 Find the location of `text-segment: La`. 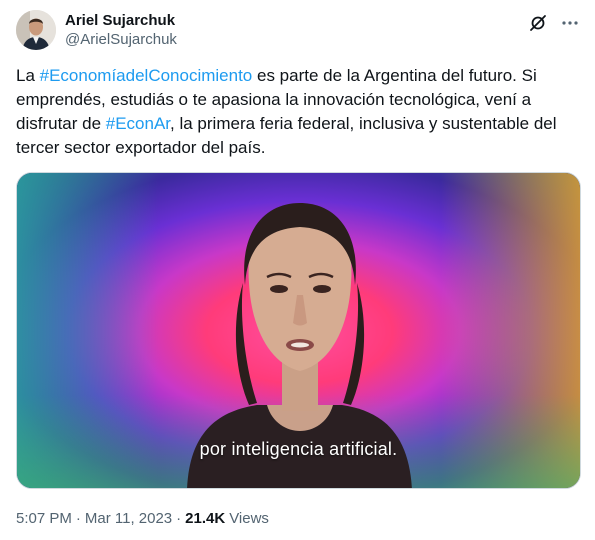

text-segment: La is located at coordinates (28, 75).